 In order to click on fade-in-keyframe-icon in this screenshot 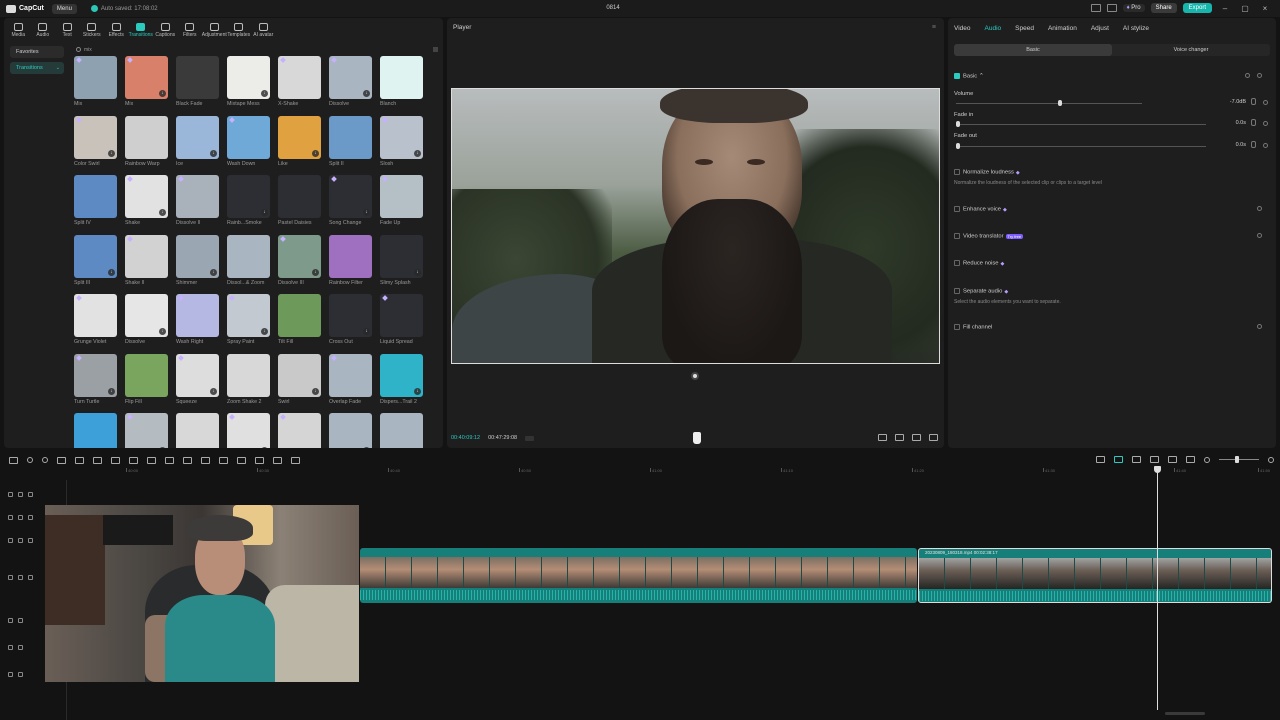, I will do `click(1265, 123)`.